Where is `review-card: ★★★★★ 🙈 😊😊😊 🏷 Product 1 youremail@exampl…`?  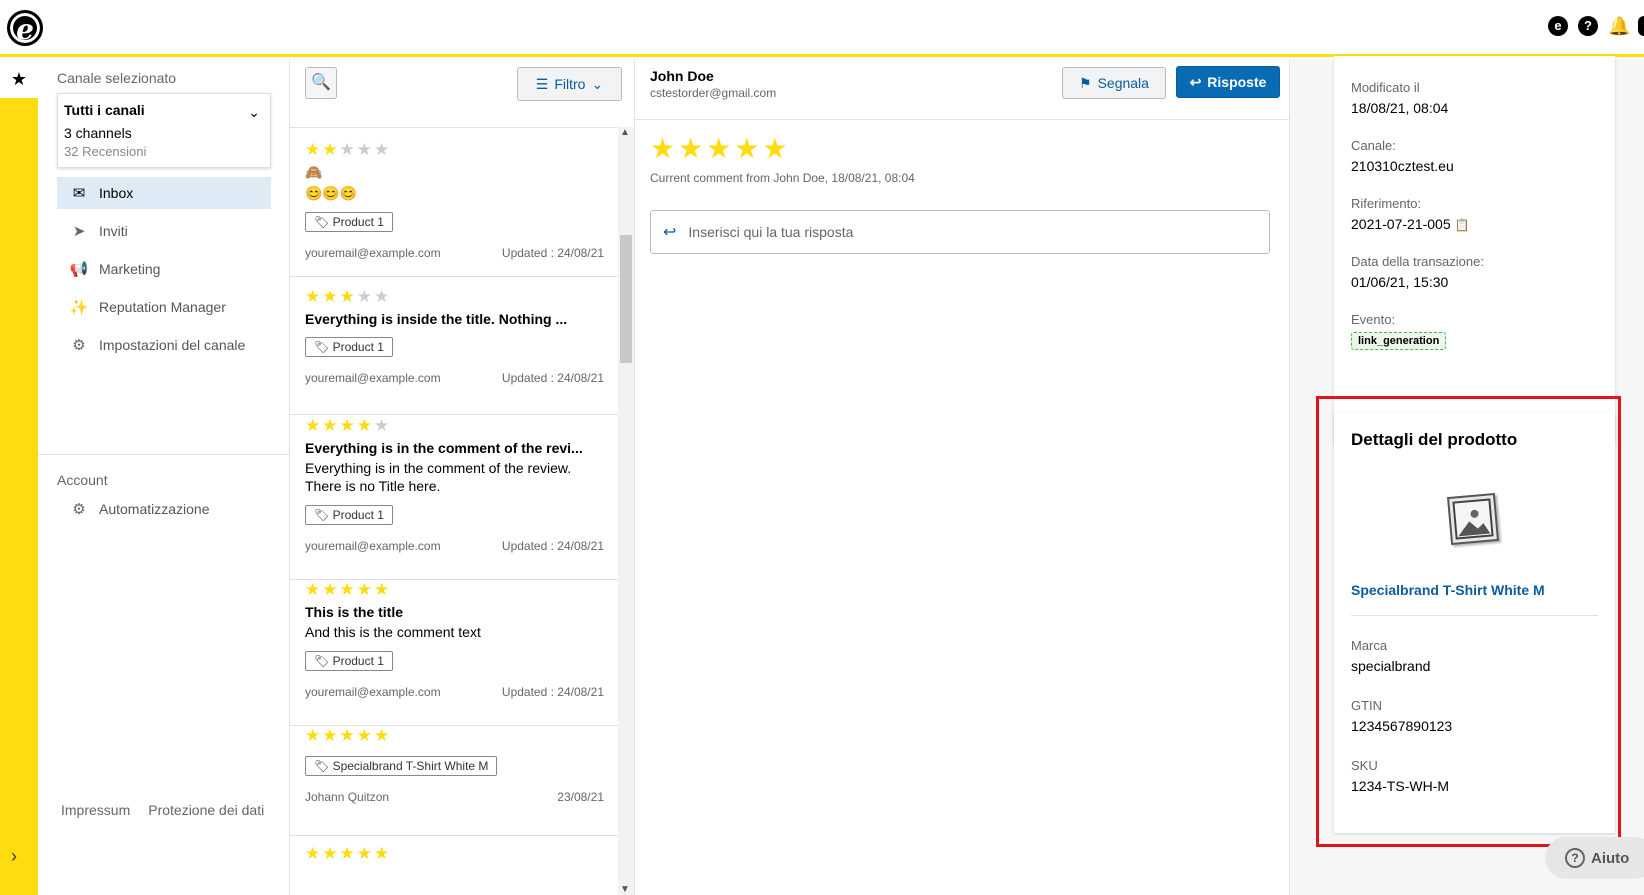
review-card: ★★★★★ 🙈 😊😊😊 🏷 Product 1 youremail@exampl… is located at coordinates (454, 208).